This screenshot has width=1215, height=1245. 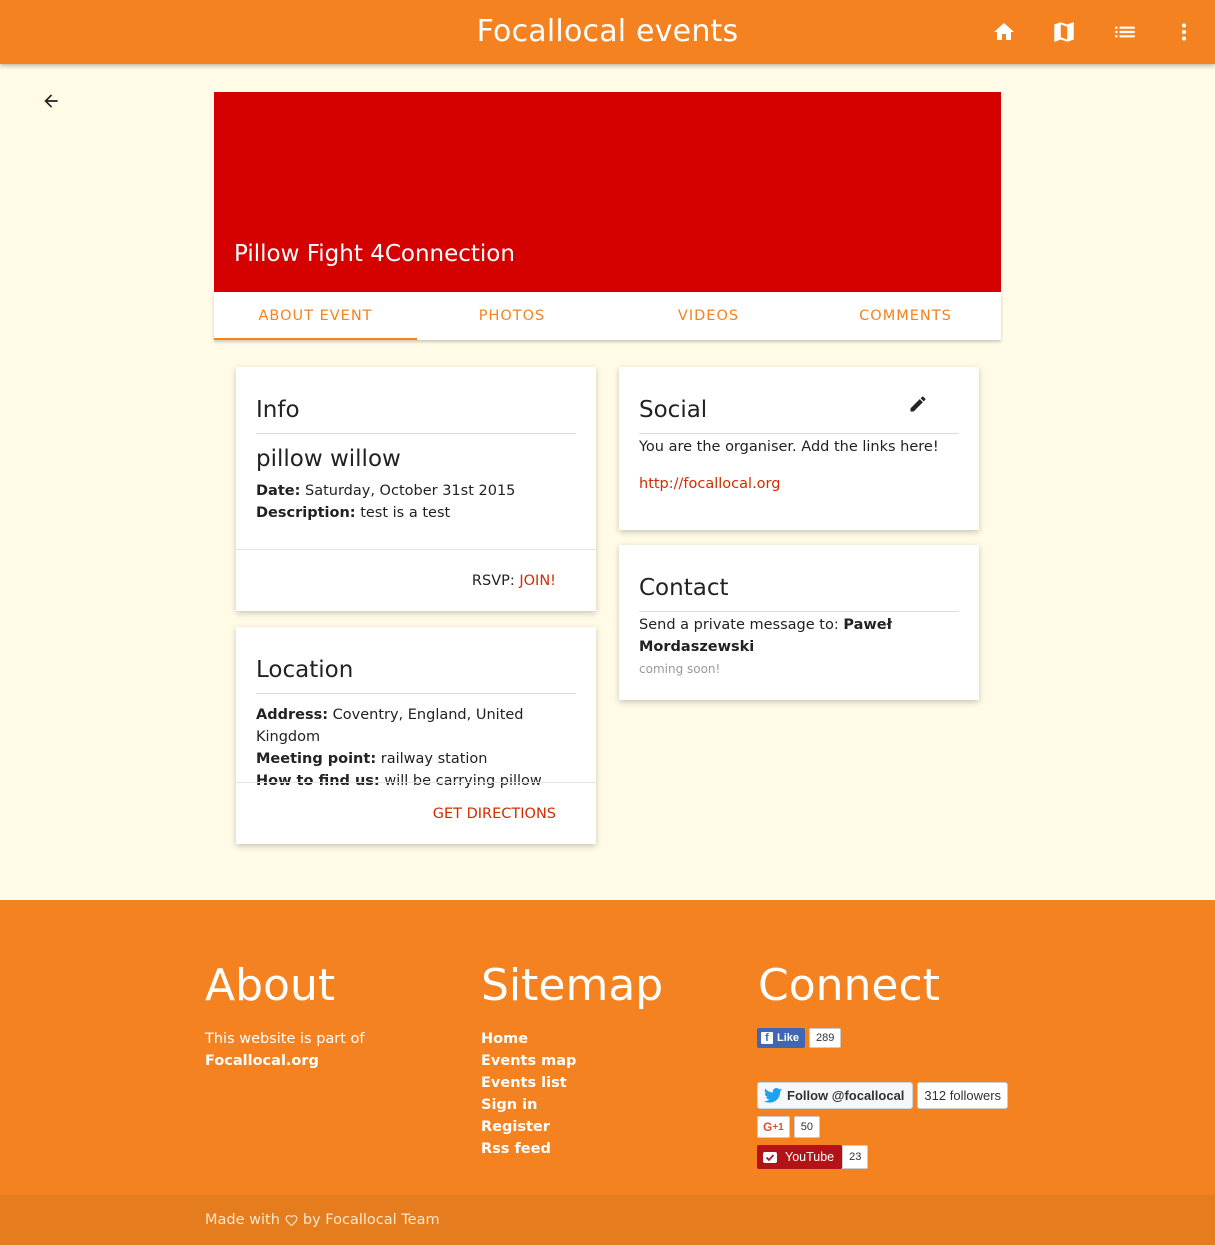 I want to click on twitter-follow-widget: Follow @focallocal 312 followers, so click(x=883, y=1095).